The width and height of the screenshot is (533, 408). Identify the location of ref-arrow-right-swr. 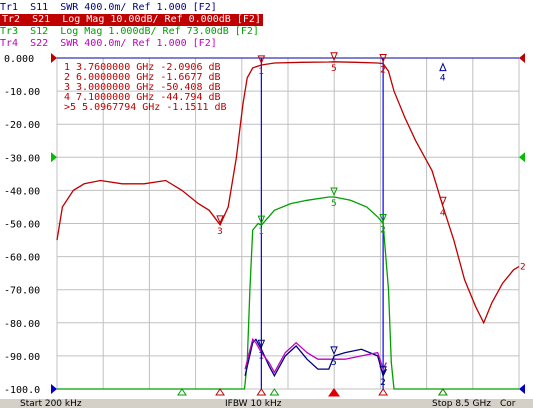
(522, 389).